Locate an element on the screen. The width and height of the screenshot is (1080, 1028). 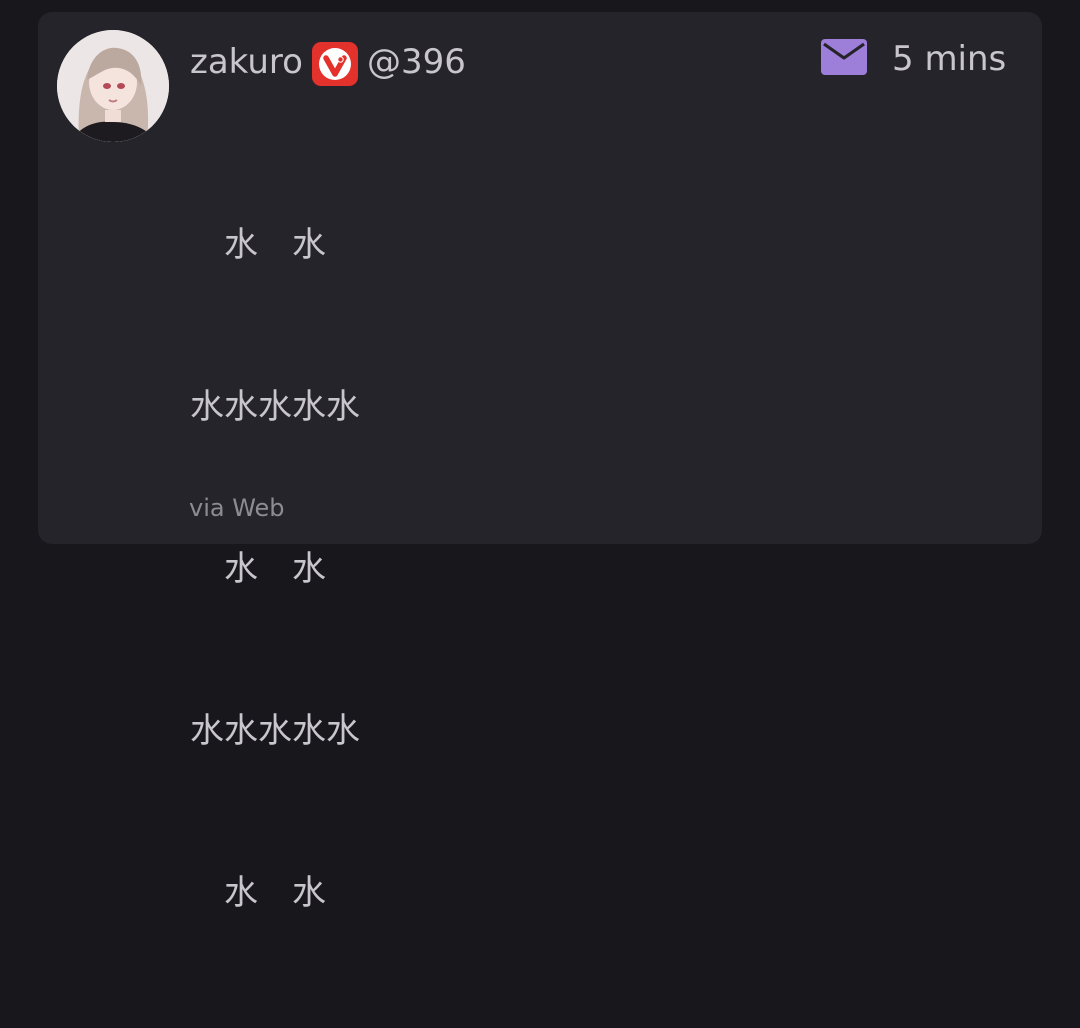
post-body: 水 水 水水水水水 水 水 水水水水水 水 水 is located at coordinates (275, 569).